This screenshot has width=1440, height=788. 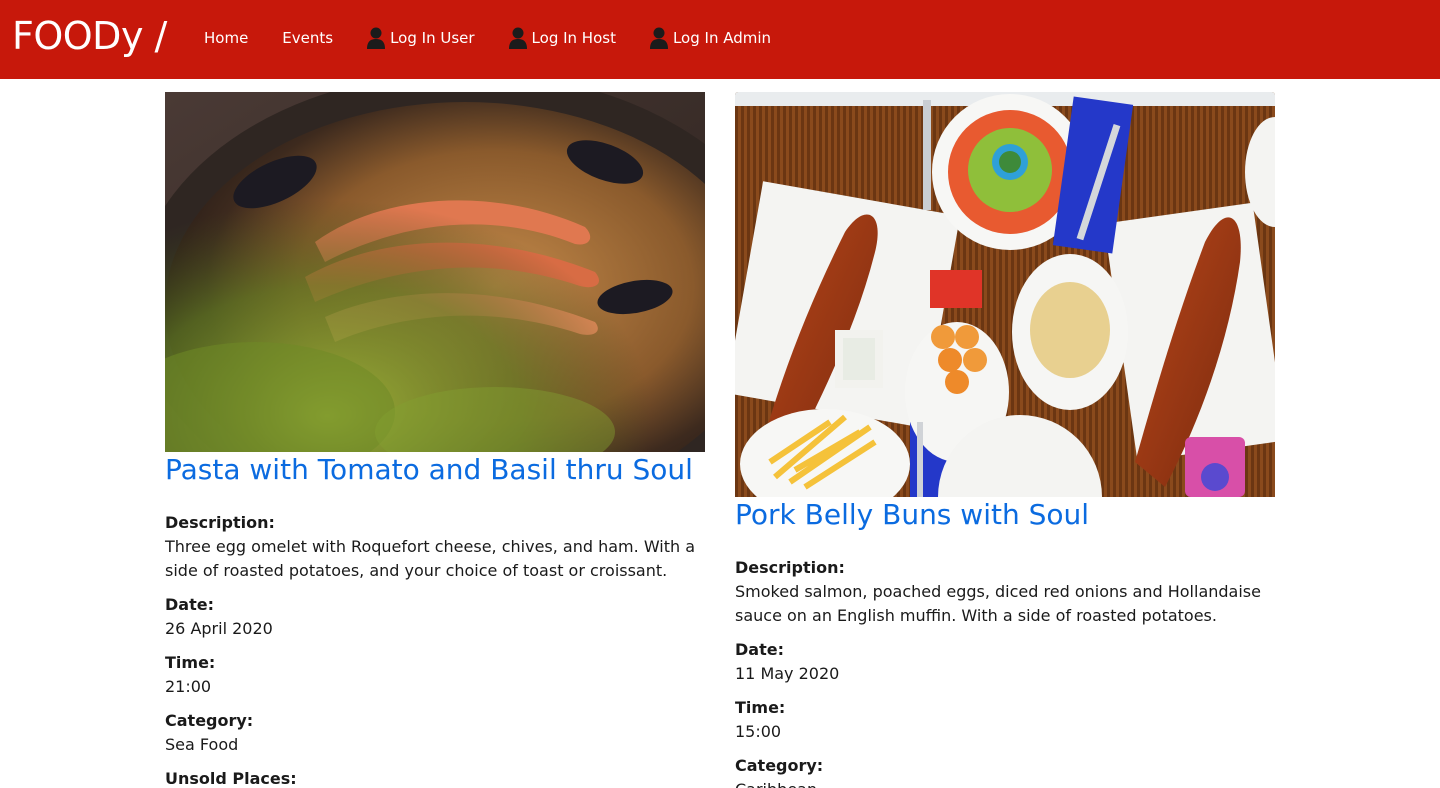 I want to click on nav-events: Events, so click(x=307, y=38).